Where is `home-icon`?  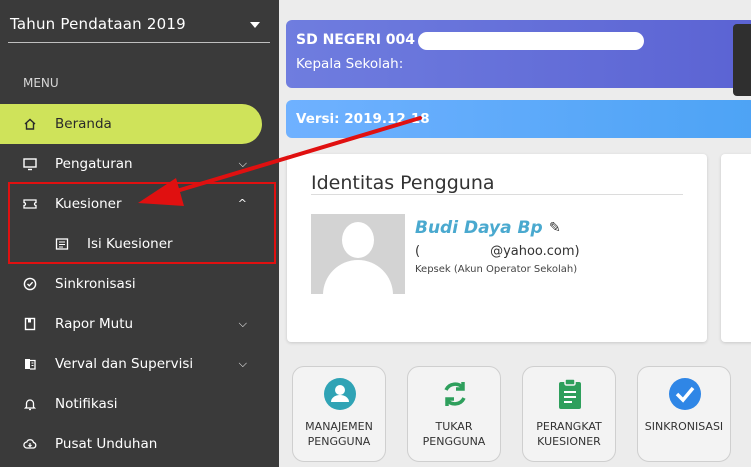
home-icon is located at coordinates (30, 124).